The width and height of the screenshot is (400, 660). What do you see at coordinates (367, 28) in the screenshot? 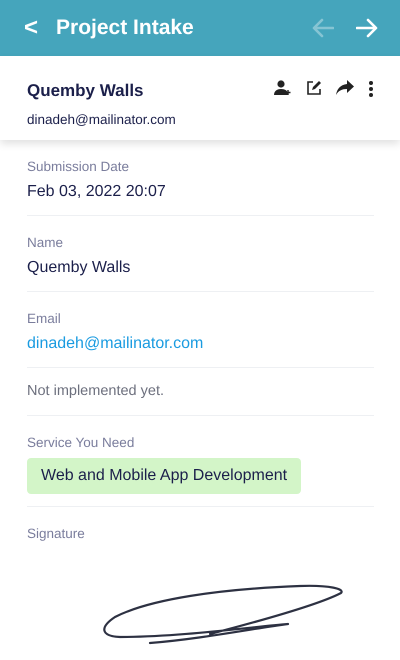
I see `right-arrow-icon` at bounding box center [367, 28].